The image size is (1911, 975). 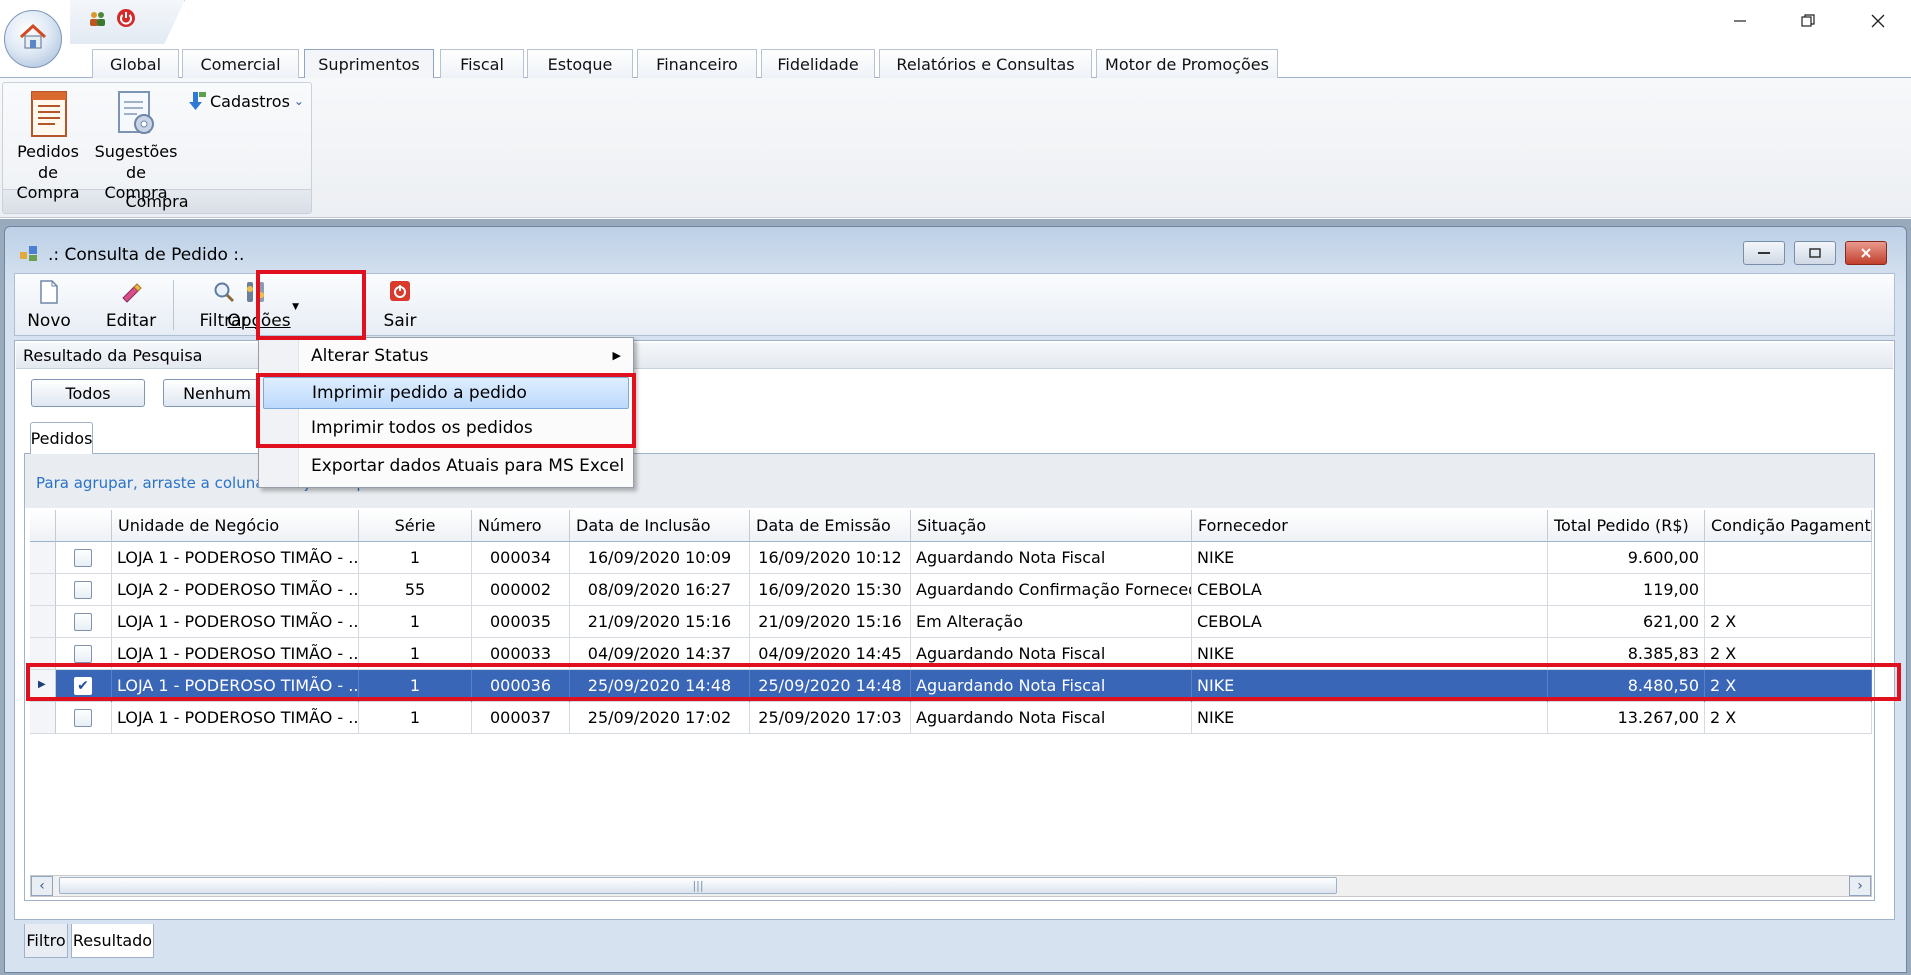 I want to click on grid-header-numero: Número, so click(x=521, y=526).